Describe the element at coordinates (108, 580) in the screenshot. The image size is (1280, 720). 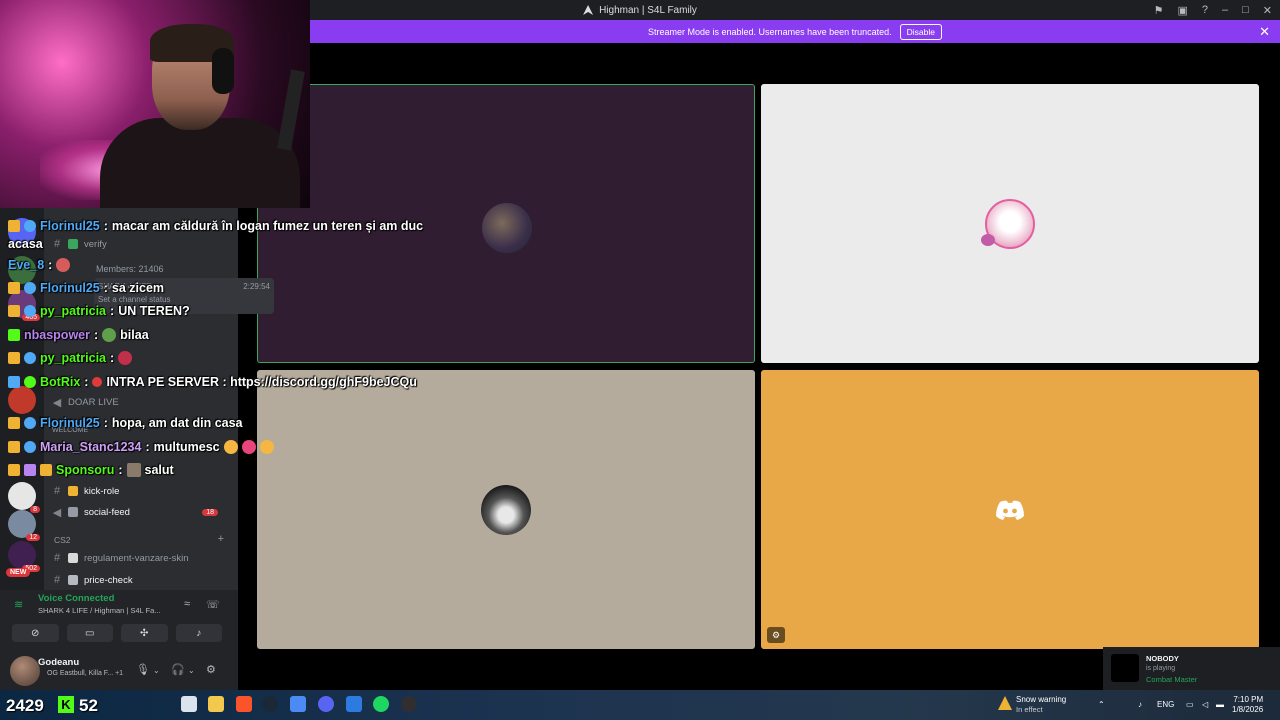
I see `channel-label: price-check` at that location.